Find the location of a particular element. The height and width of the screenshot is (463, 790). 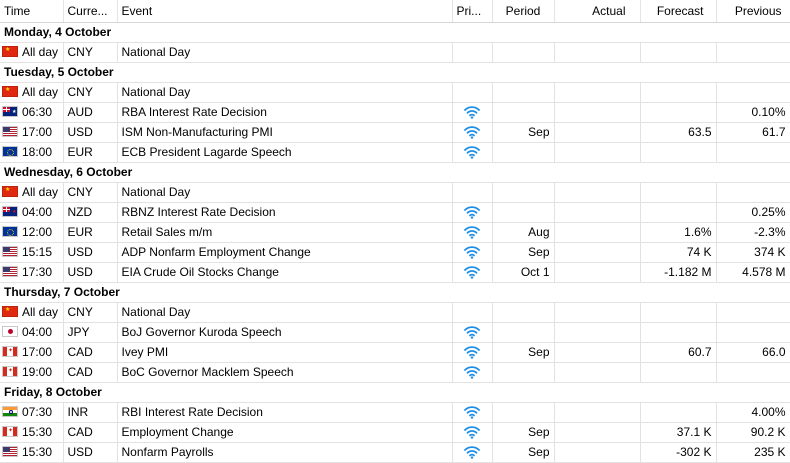

event-currency: CAD is located at coordinates (90, 372).